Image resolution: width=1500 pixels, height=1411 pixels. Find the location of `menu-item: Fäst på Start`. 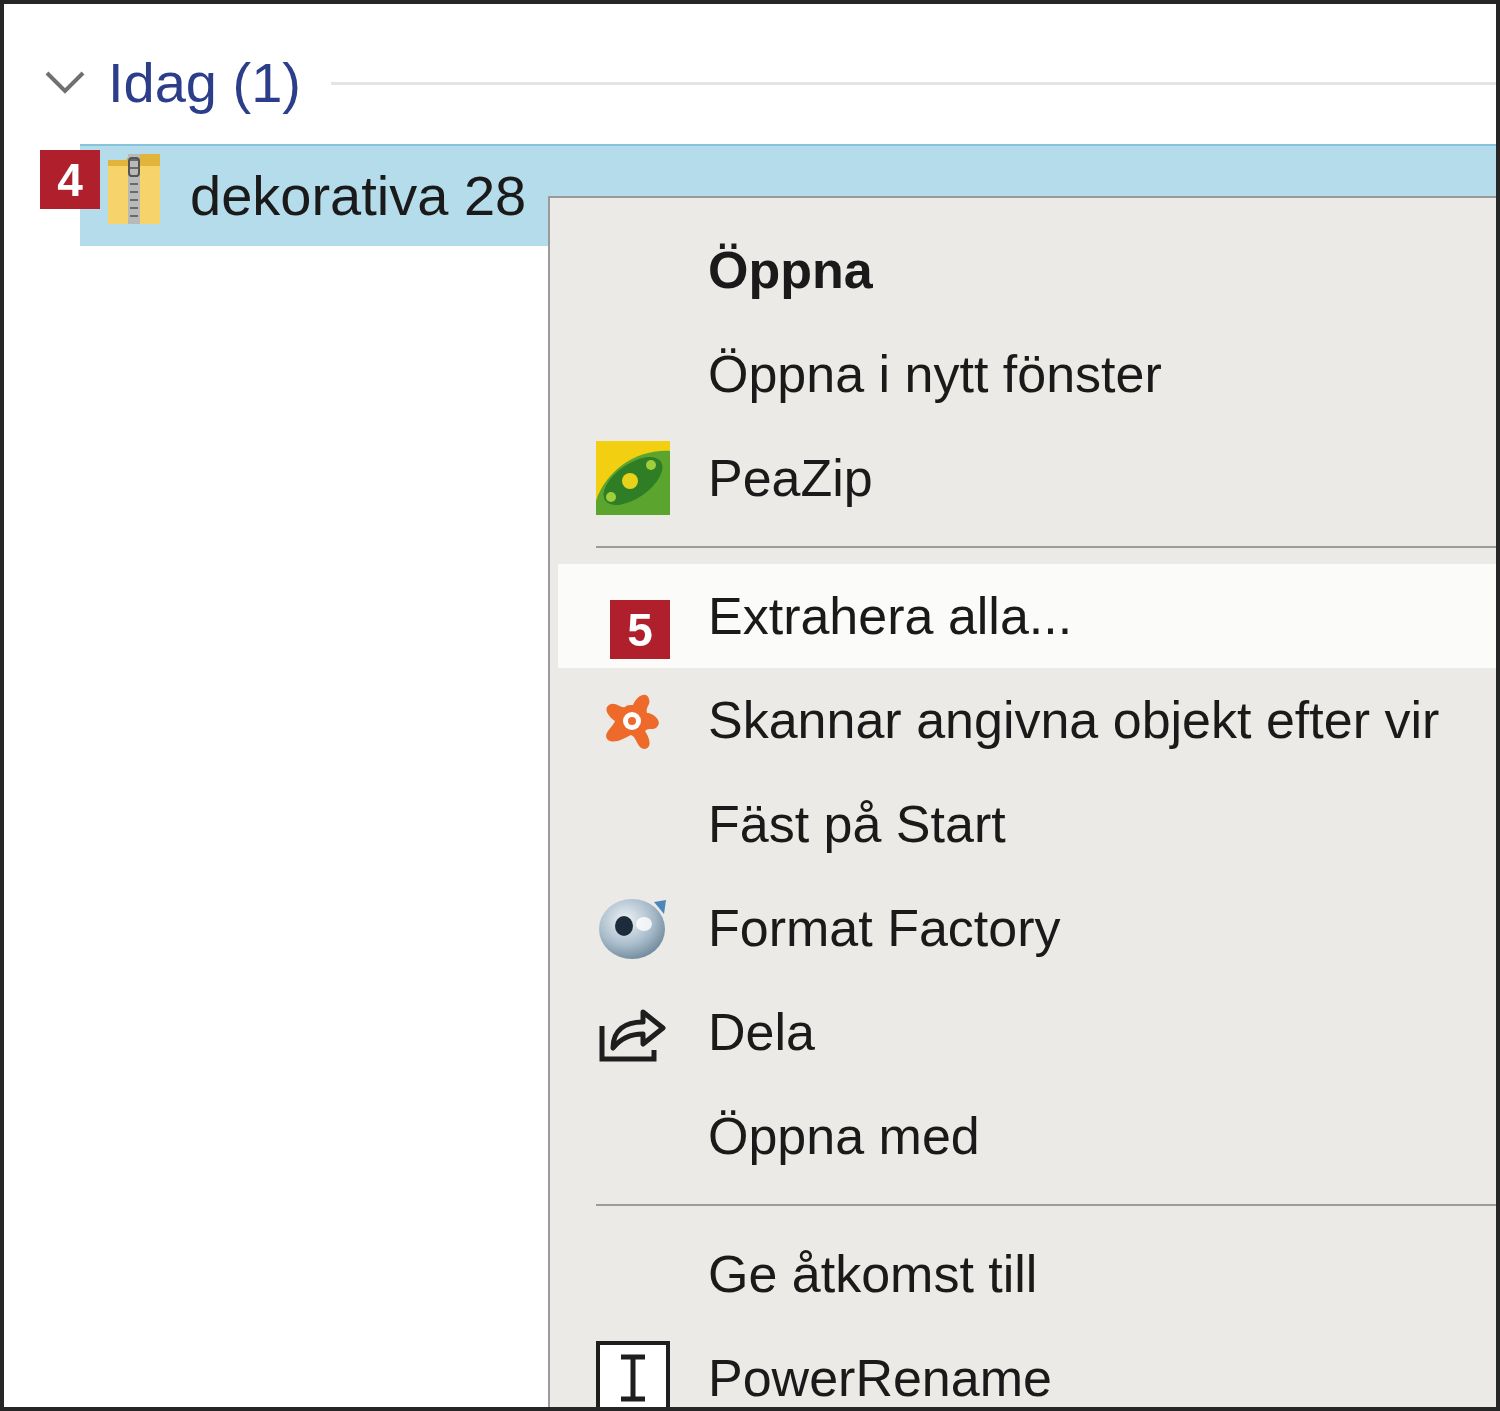

menu-item: Fäst på Start is located at coordinates (1027, 824).